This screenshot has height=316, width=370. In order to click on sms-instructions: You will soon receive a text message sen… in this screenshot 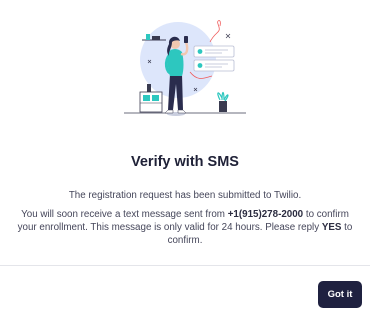, I will do `click(185, 227)`.